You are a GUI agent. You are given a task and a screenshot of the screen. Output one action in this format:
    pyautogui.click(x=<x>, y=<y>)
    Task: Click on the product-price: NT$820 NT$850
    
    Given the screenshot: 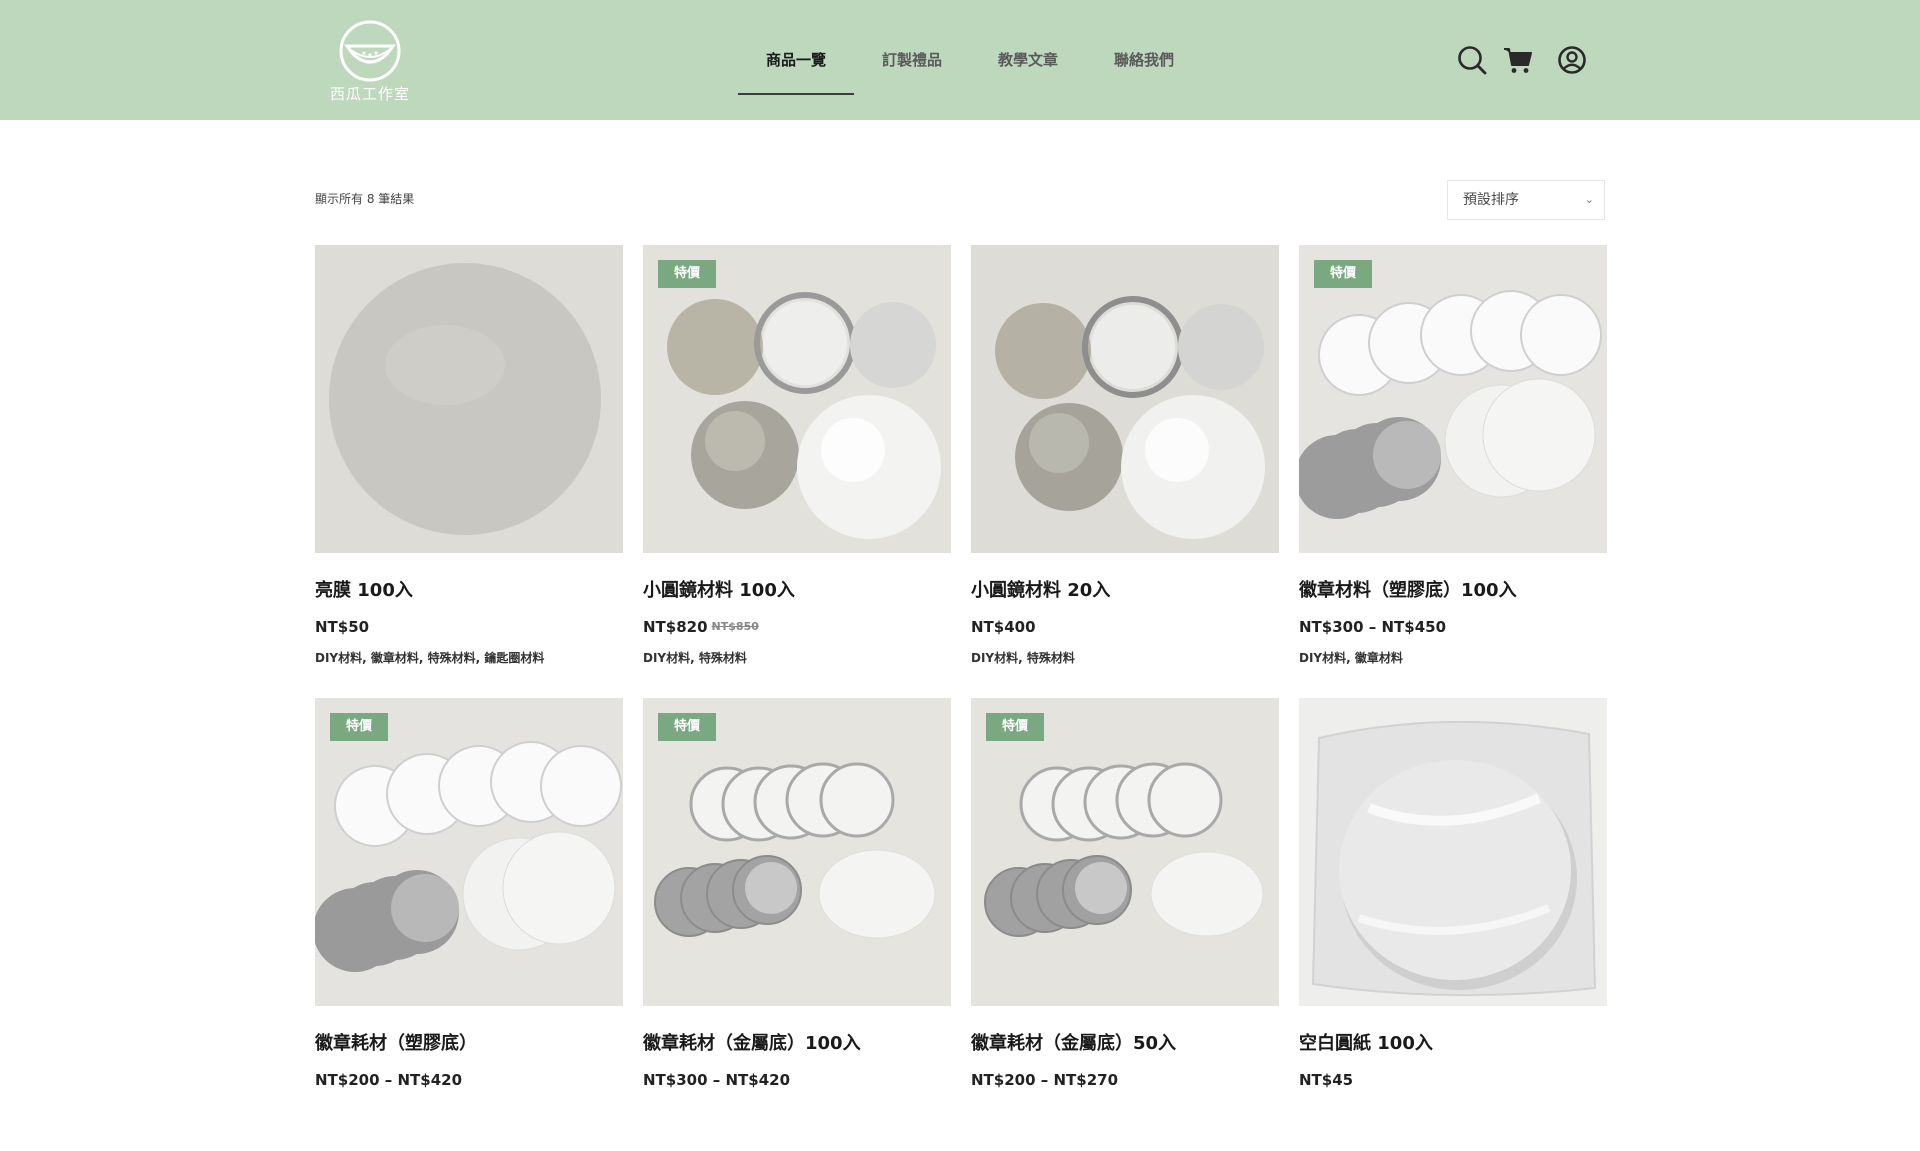 What is the action you would take?
    pyautogui.click(x=797, y=627)
    